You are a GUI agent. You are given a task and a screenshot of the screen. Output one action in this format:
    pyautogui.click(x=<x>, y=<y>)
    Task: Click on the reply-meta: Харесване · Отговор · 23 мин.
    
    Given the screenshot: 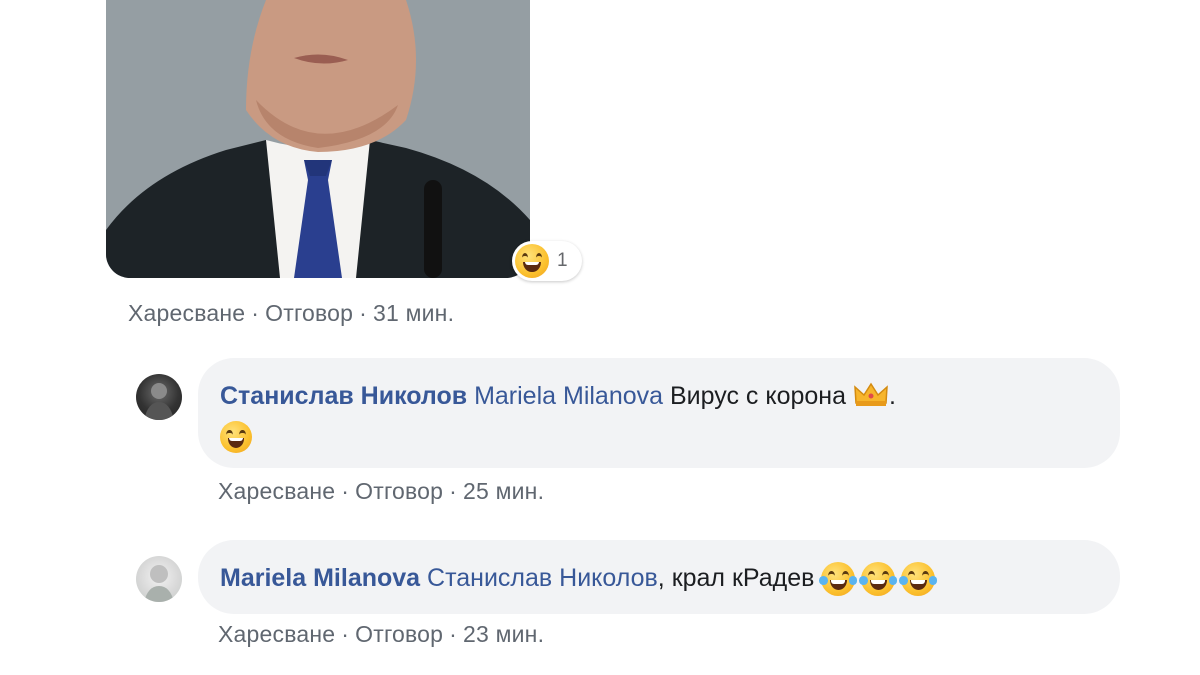 What is the action you would take?
    pyautogui.click(x=381, y=634)
    